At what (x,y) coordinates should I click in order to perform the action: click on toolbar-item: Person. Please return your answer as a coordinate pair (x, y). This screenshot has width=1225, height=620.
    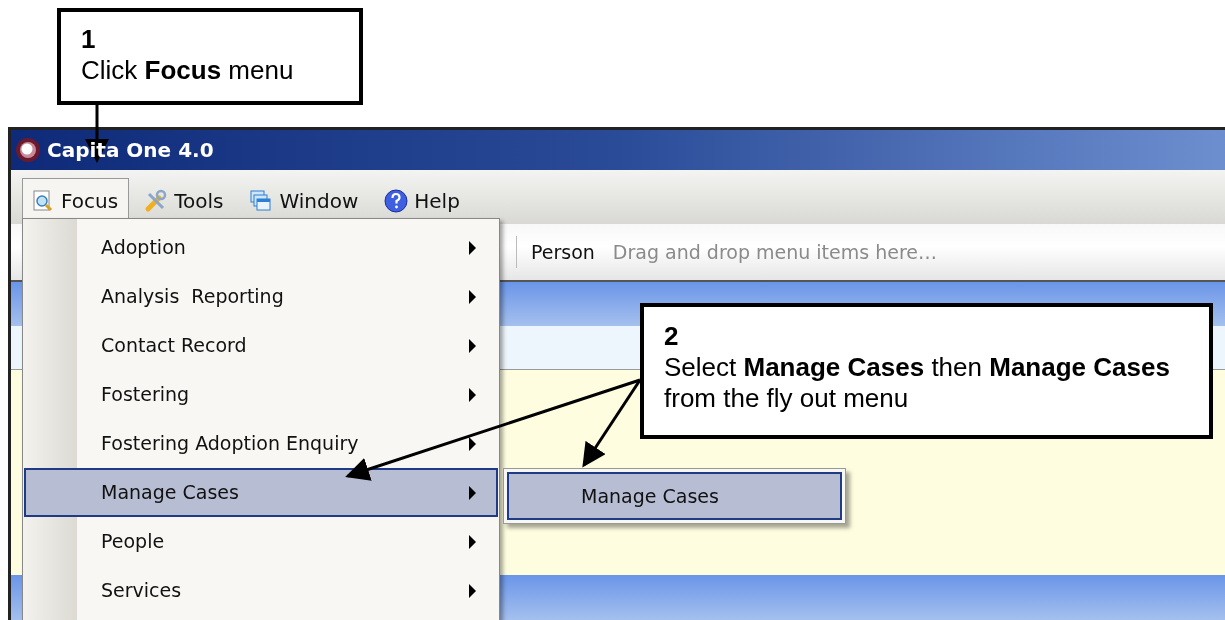
    Looking at the image, I should click on (563, 252).